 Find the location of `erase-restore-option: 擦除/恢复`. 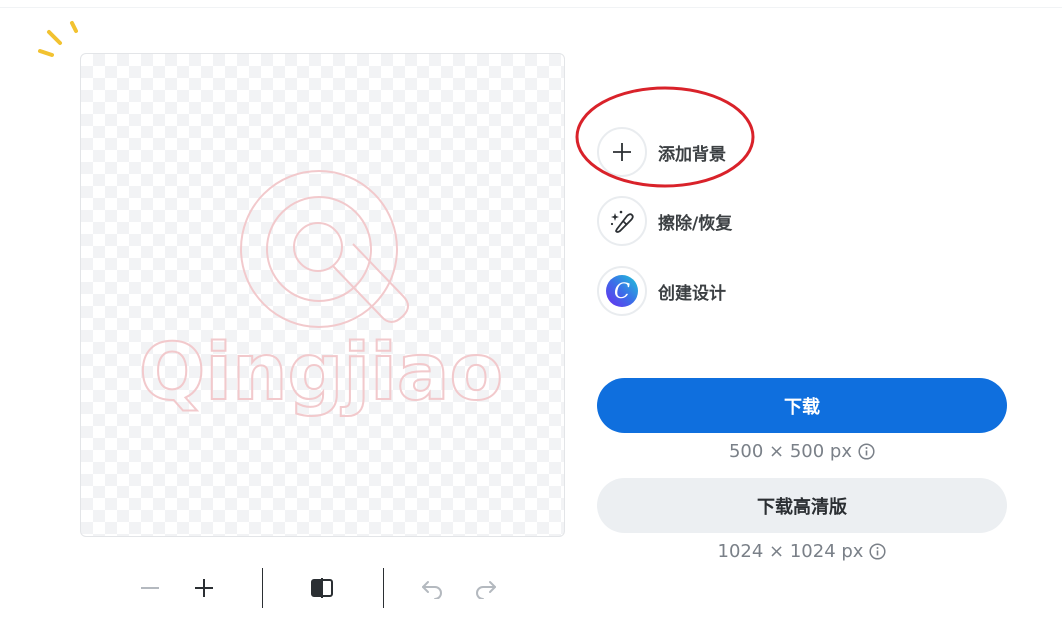

erase-restore-option: 擦除/恢复 is located at coordinates (664, 221).